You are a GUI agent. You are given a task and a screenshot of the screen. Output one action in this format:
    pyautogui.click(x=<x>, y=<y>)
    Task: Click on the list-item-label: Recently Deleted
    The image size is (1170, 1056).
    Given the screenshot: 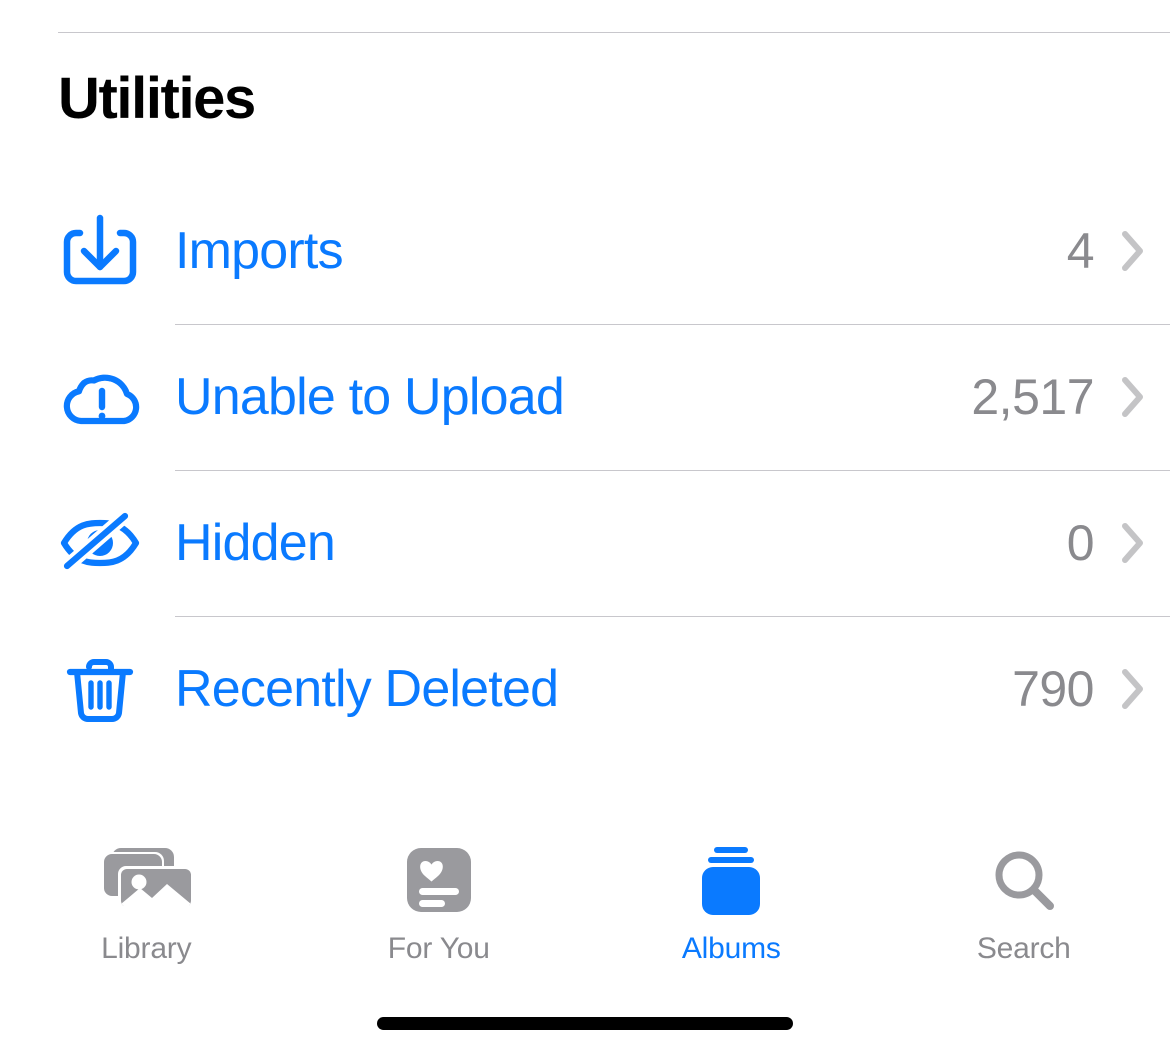 What is the action you would take?
    pyautogui.click(x=367, y=689)
    